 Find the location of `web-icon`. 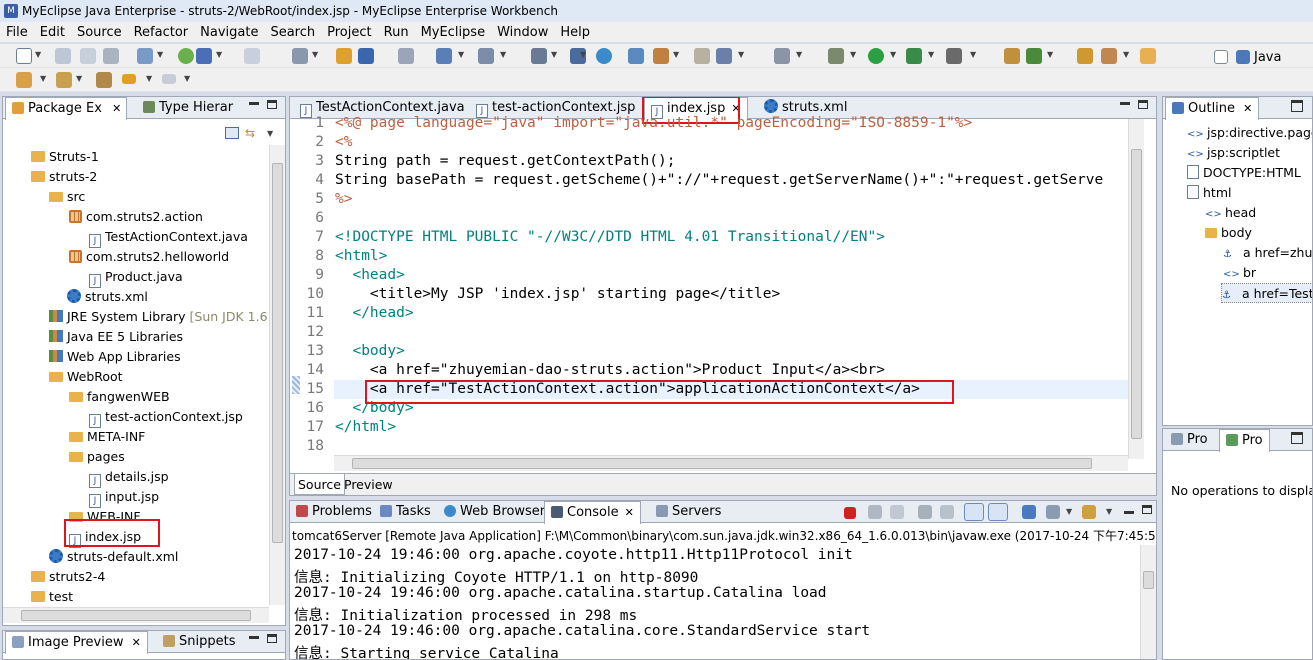

web-icon is located at coordinates (724, 56).